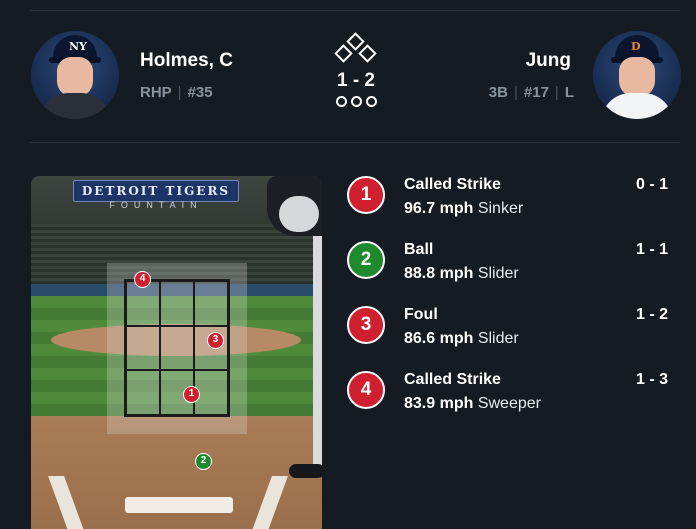  I want to click on batter-name: Jung, so click(548, 61).